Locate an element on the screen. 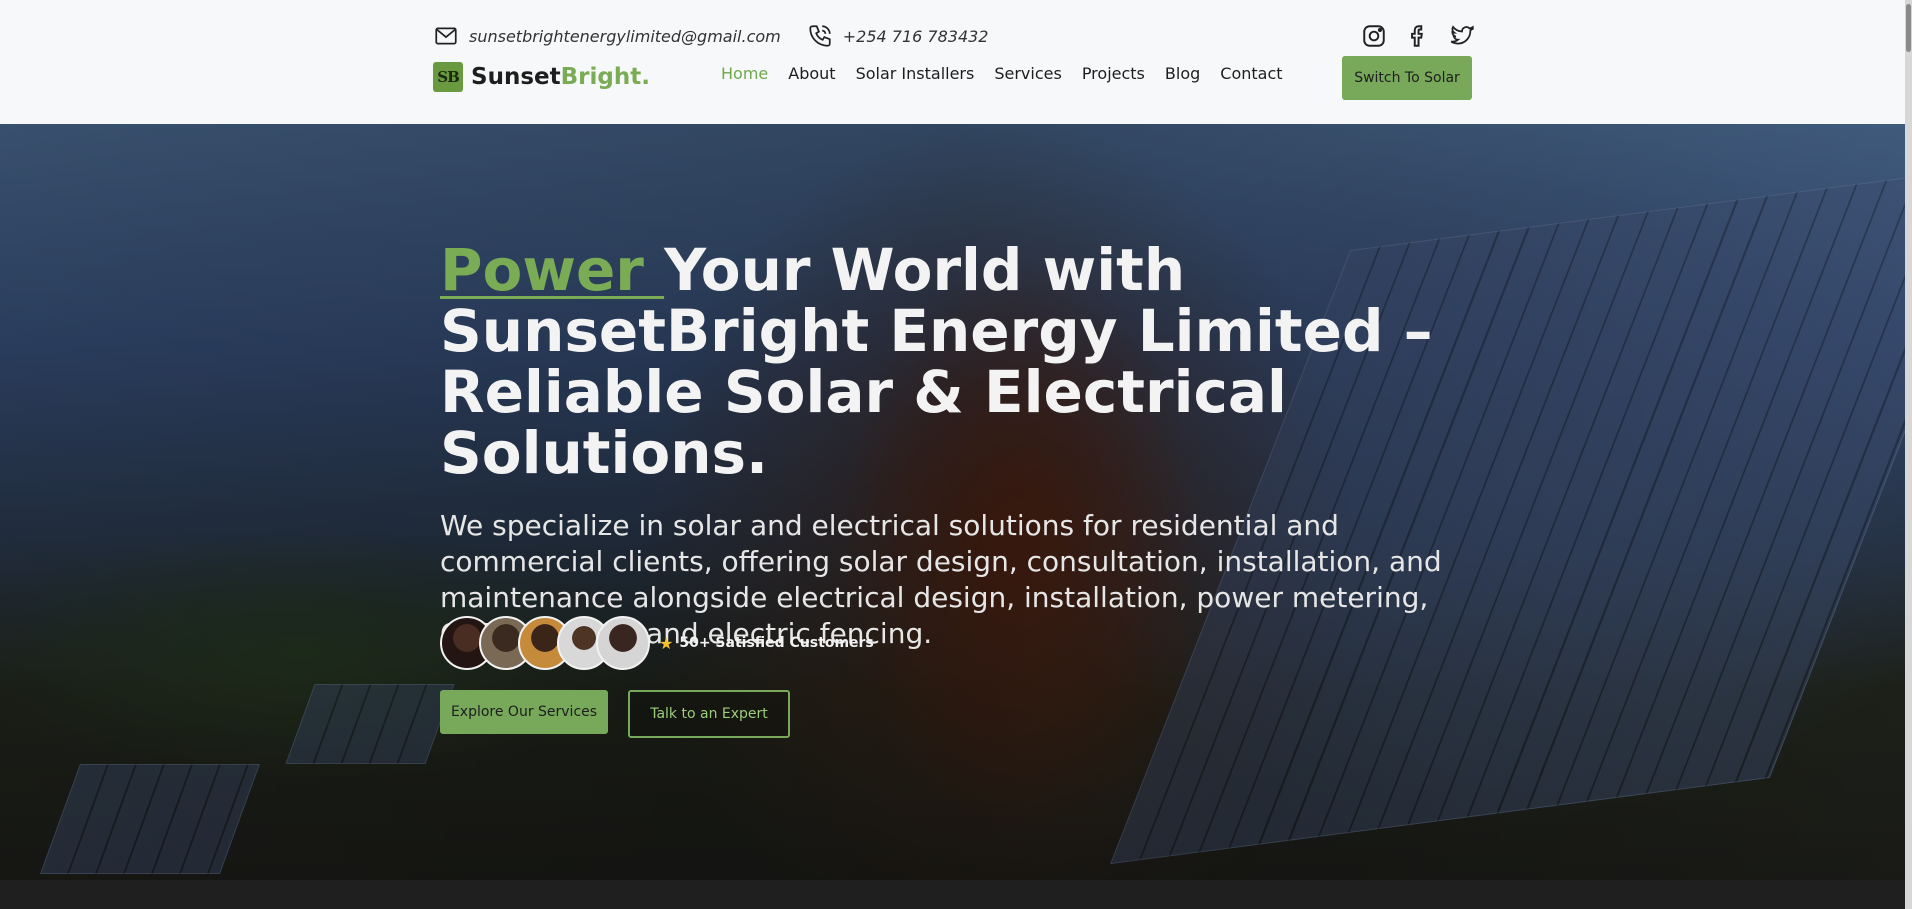  next-section-edge is located at coordinates (952, 894).